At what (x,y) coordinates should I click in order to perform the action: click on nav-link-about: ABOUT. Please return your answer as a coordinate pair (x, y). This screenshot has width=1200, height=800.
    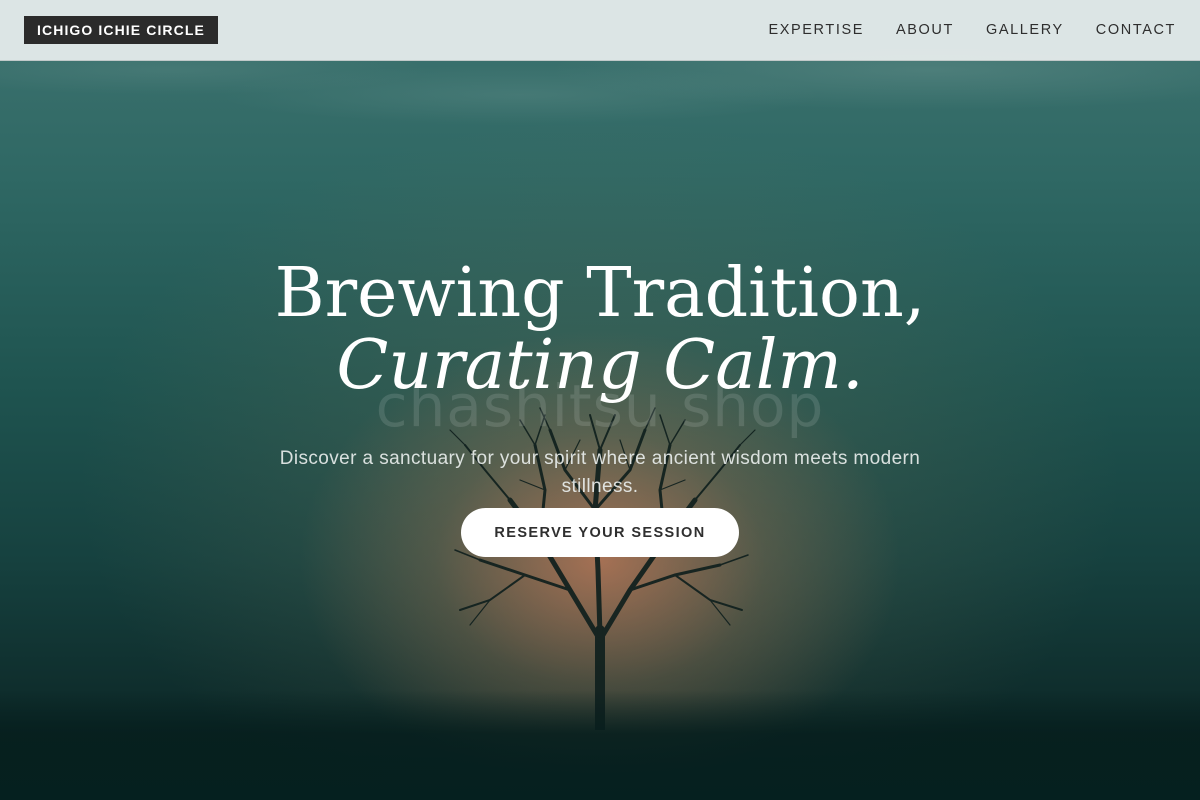
    Looking at the image, I should click on (925, 30).